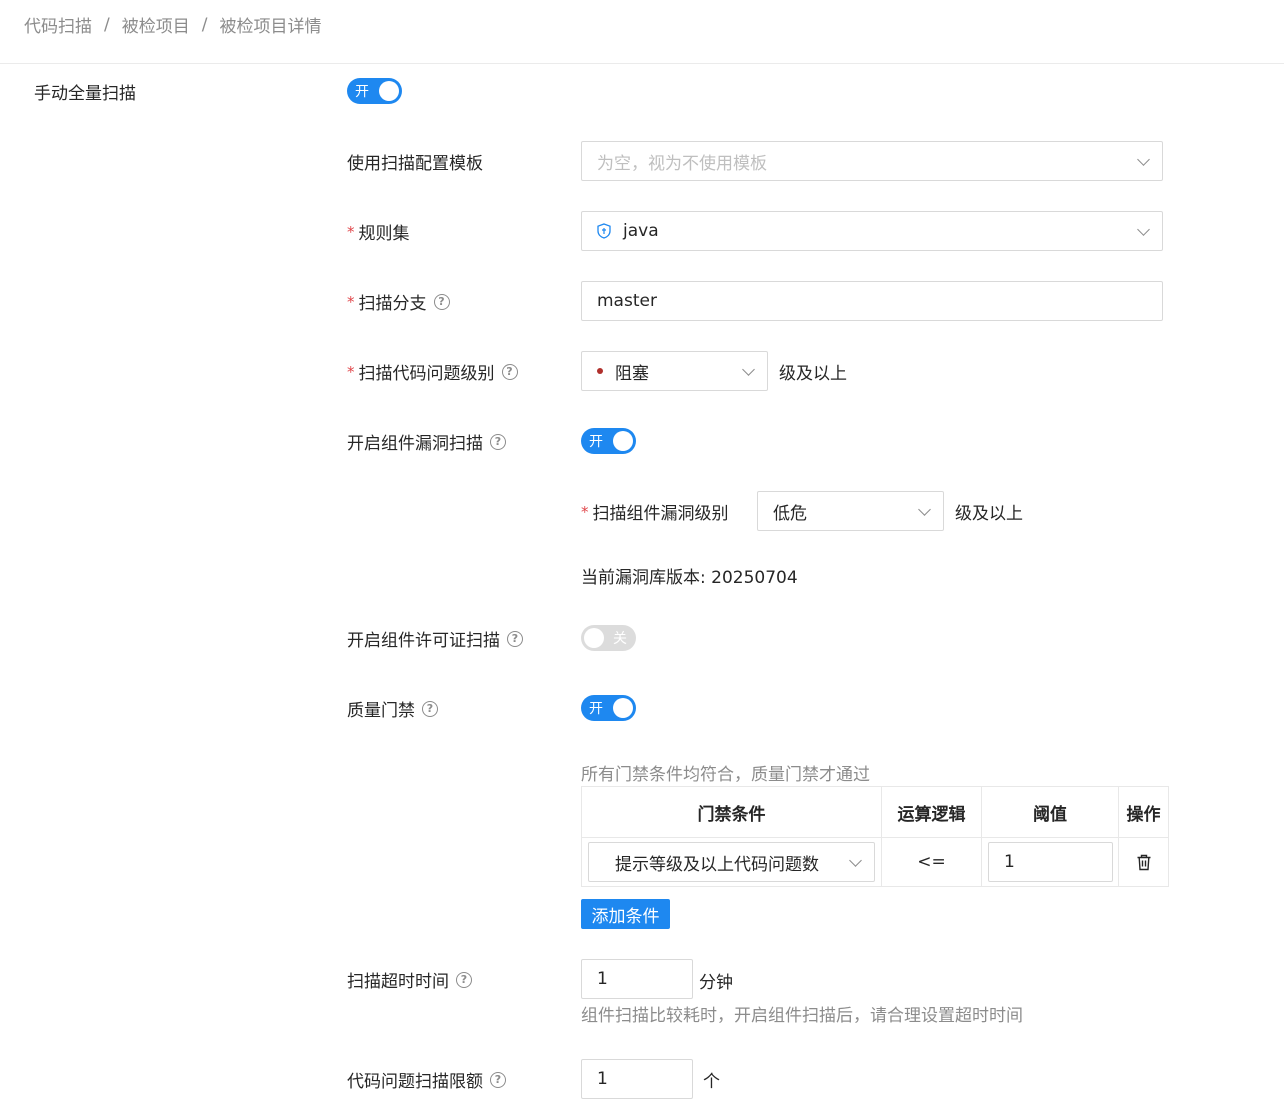 This screenshot has height=1111, width=1284. I want to click on quality-gate-label: 质量门禁, so click(381, 711).